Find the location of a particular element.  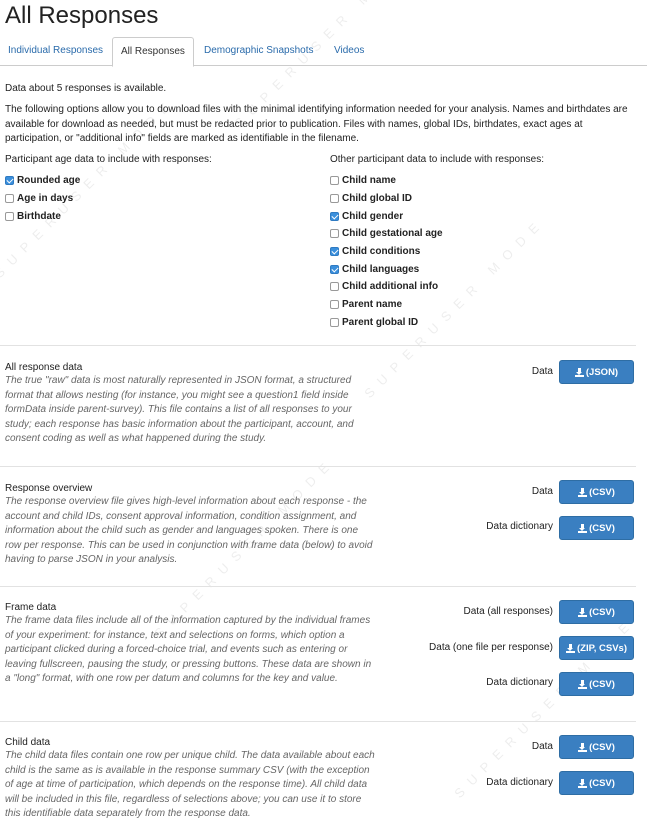

download-json-button: (JSON) is located at coordinates (596, 372).